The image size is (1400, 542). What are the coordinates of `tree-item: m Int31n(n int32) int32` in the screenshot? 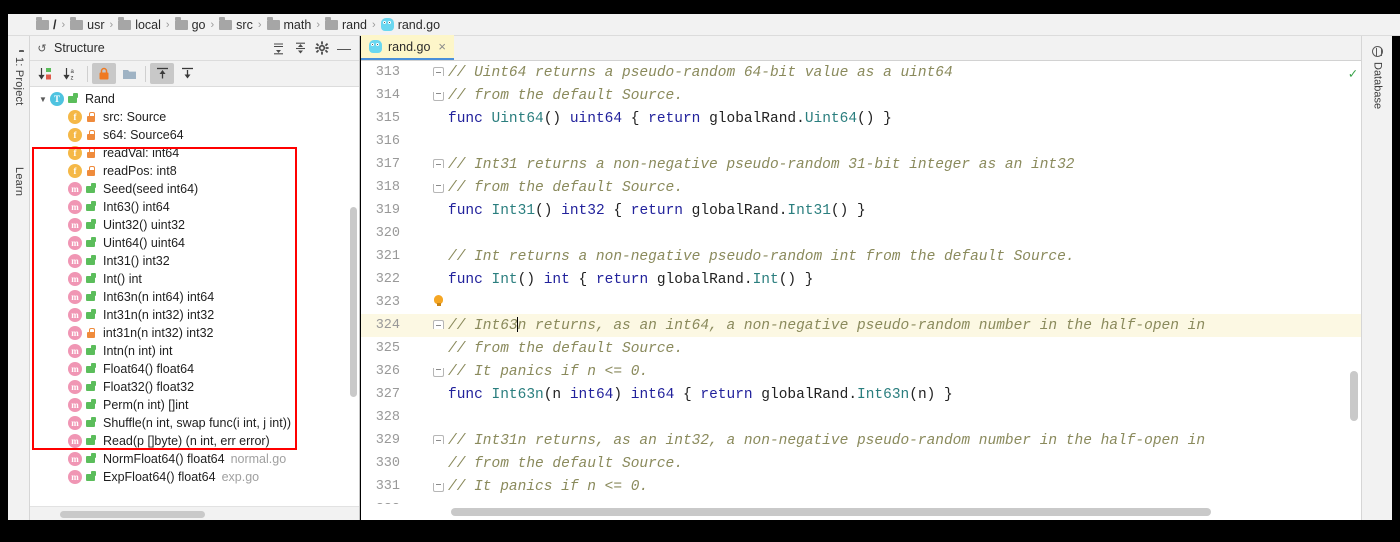 It's located at (194, 315).